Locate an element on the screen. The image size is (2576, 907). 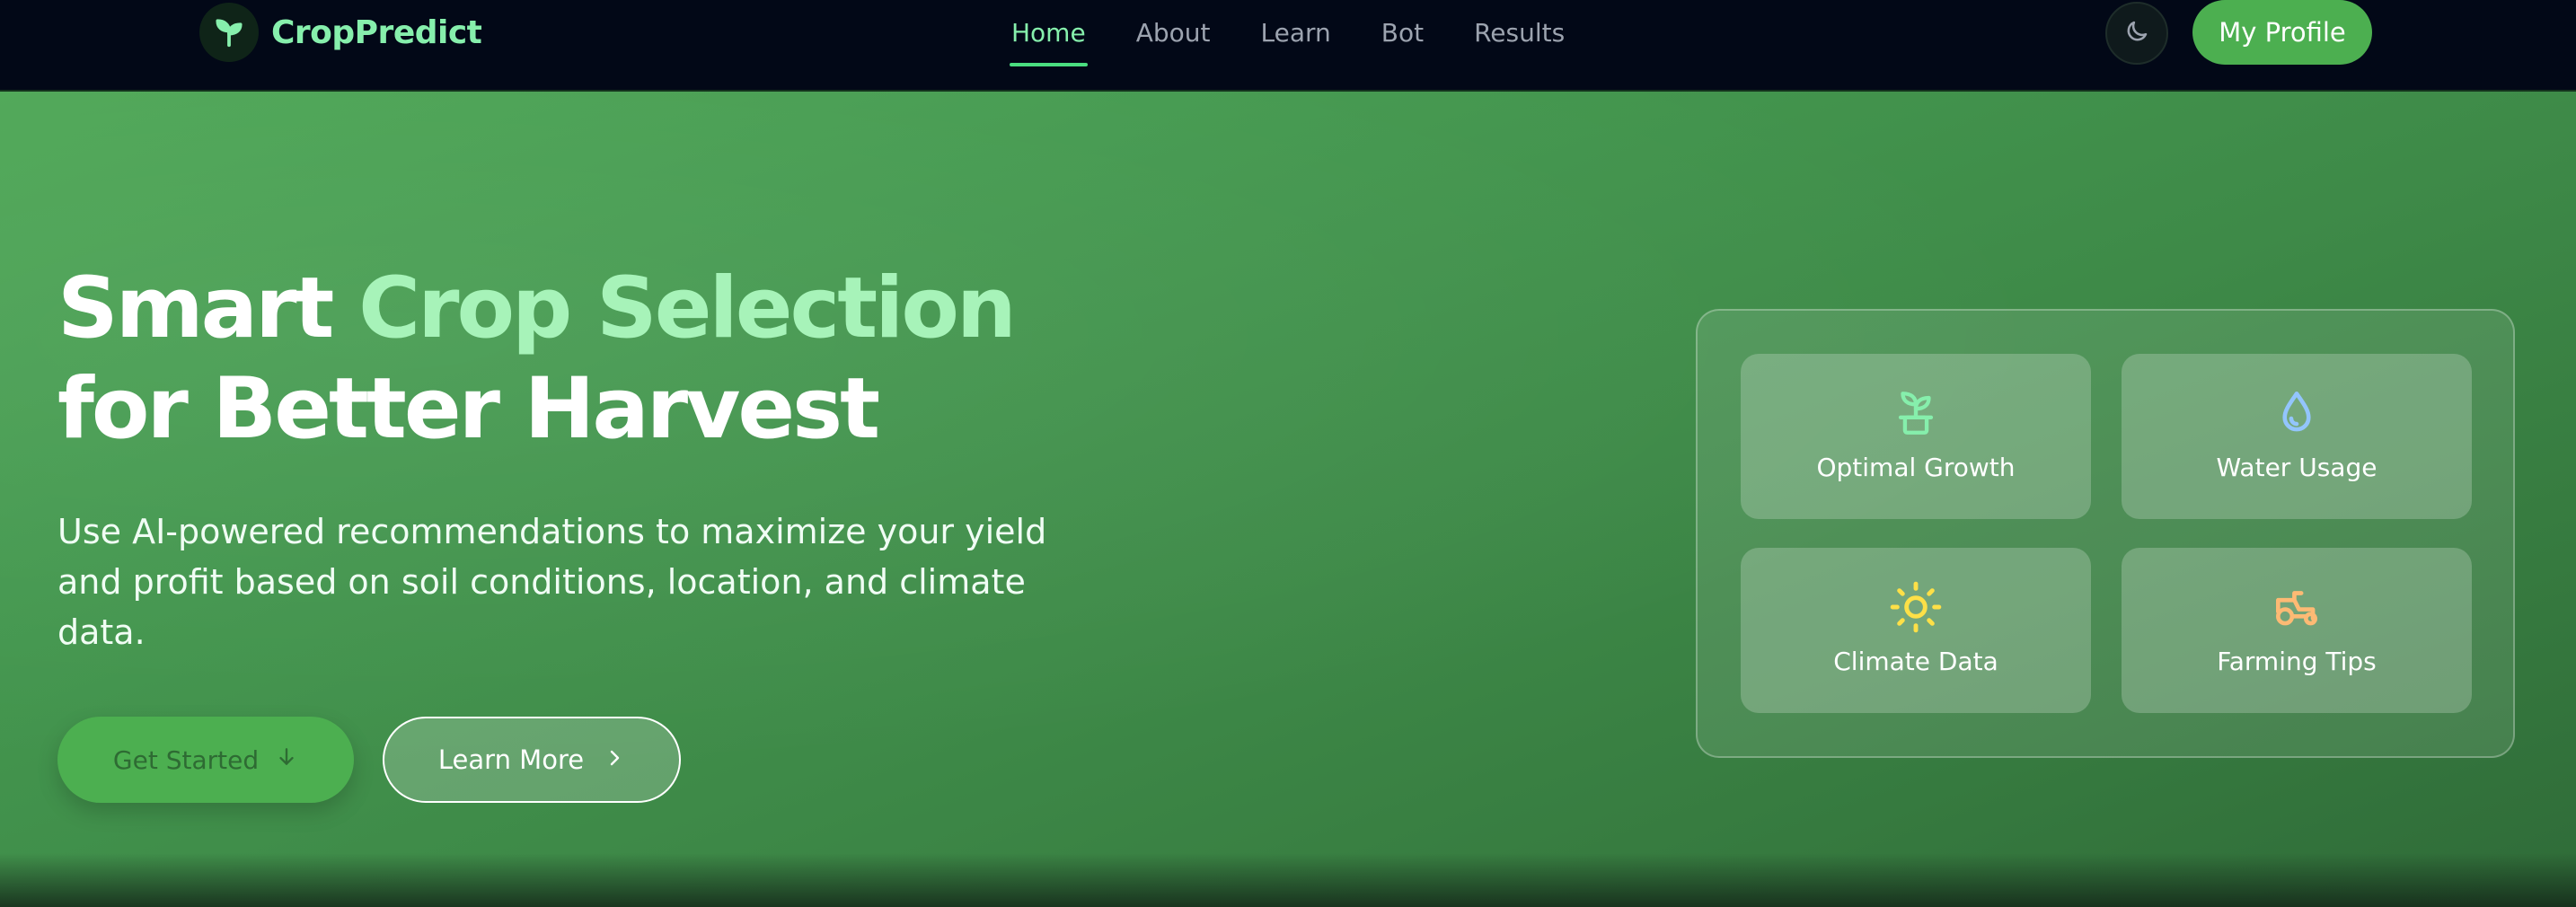
sprout-pot-icon is located at coordinates (1916, 413).